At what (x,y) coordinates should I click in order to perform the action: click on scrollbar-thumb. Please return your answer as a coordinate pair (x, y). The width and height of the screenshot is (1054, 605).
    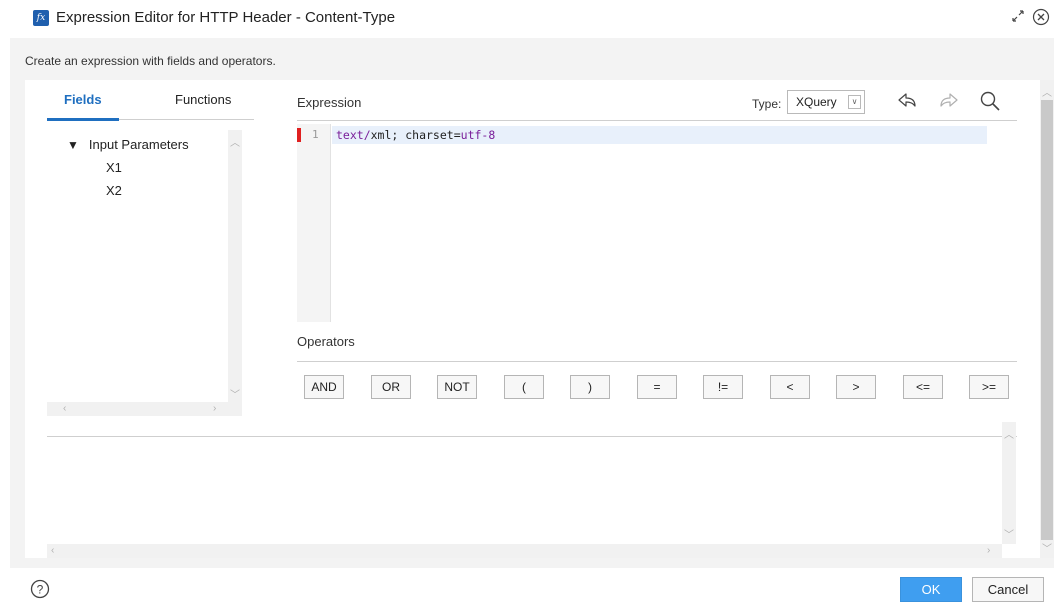
    Looking at the image, I should click on (1047, 320).